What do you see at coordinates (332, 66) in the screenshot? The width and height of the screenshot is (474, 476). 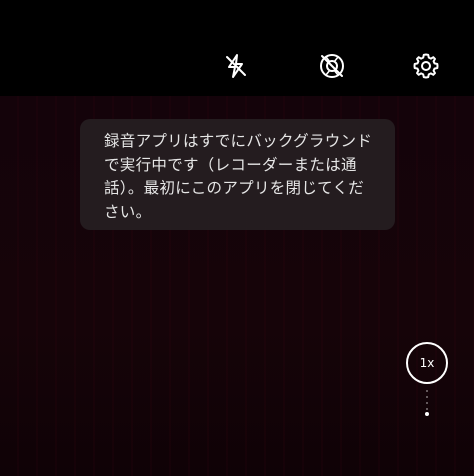 I see `live-photo-off-icon` at bounding box center [332, 66].